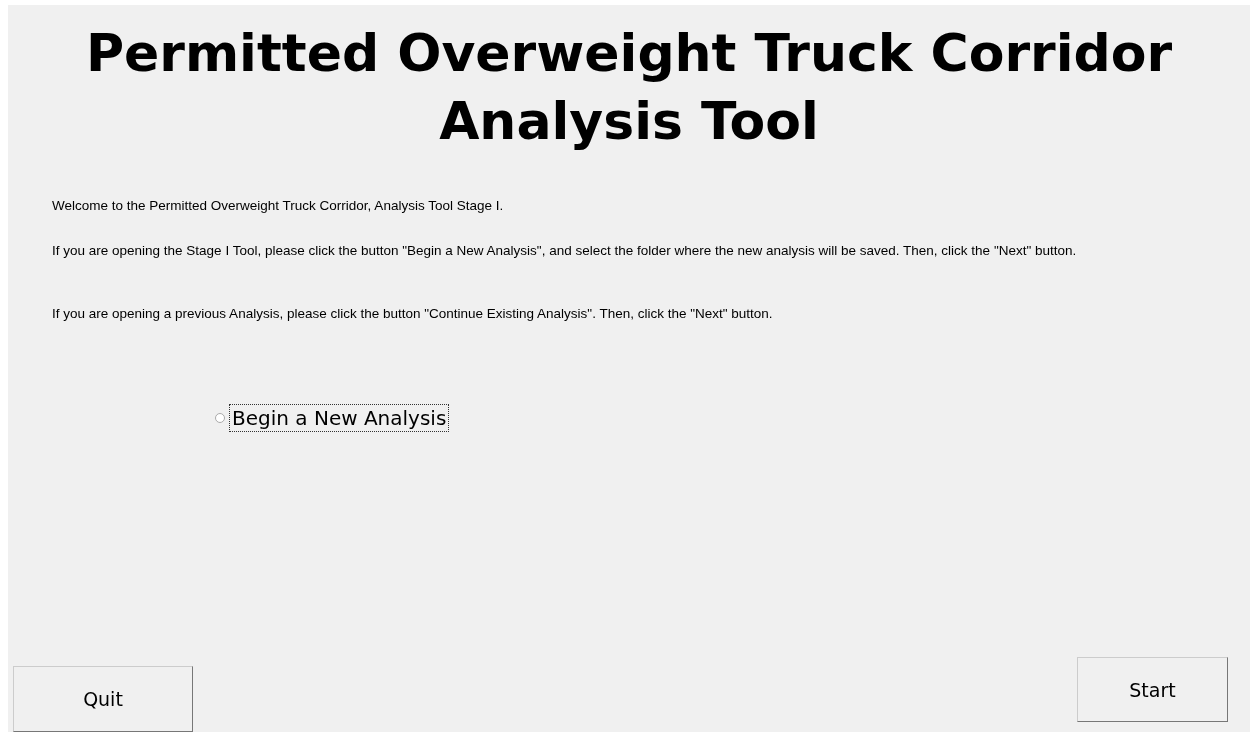 Image resolution: width=1250 pixels, height=732 pixels. I want to click on radio-label: Begin a New Analysis, so click(339, 418).